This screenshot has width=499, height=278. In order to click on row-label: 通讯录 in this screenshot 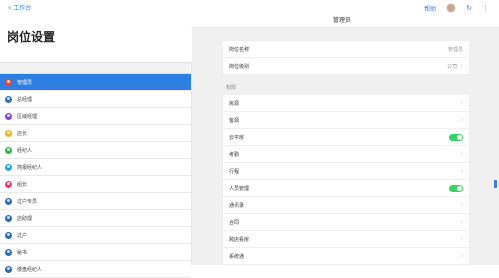, I will do `click(237, 205)`.